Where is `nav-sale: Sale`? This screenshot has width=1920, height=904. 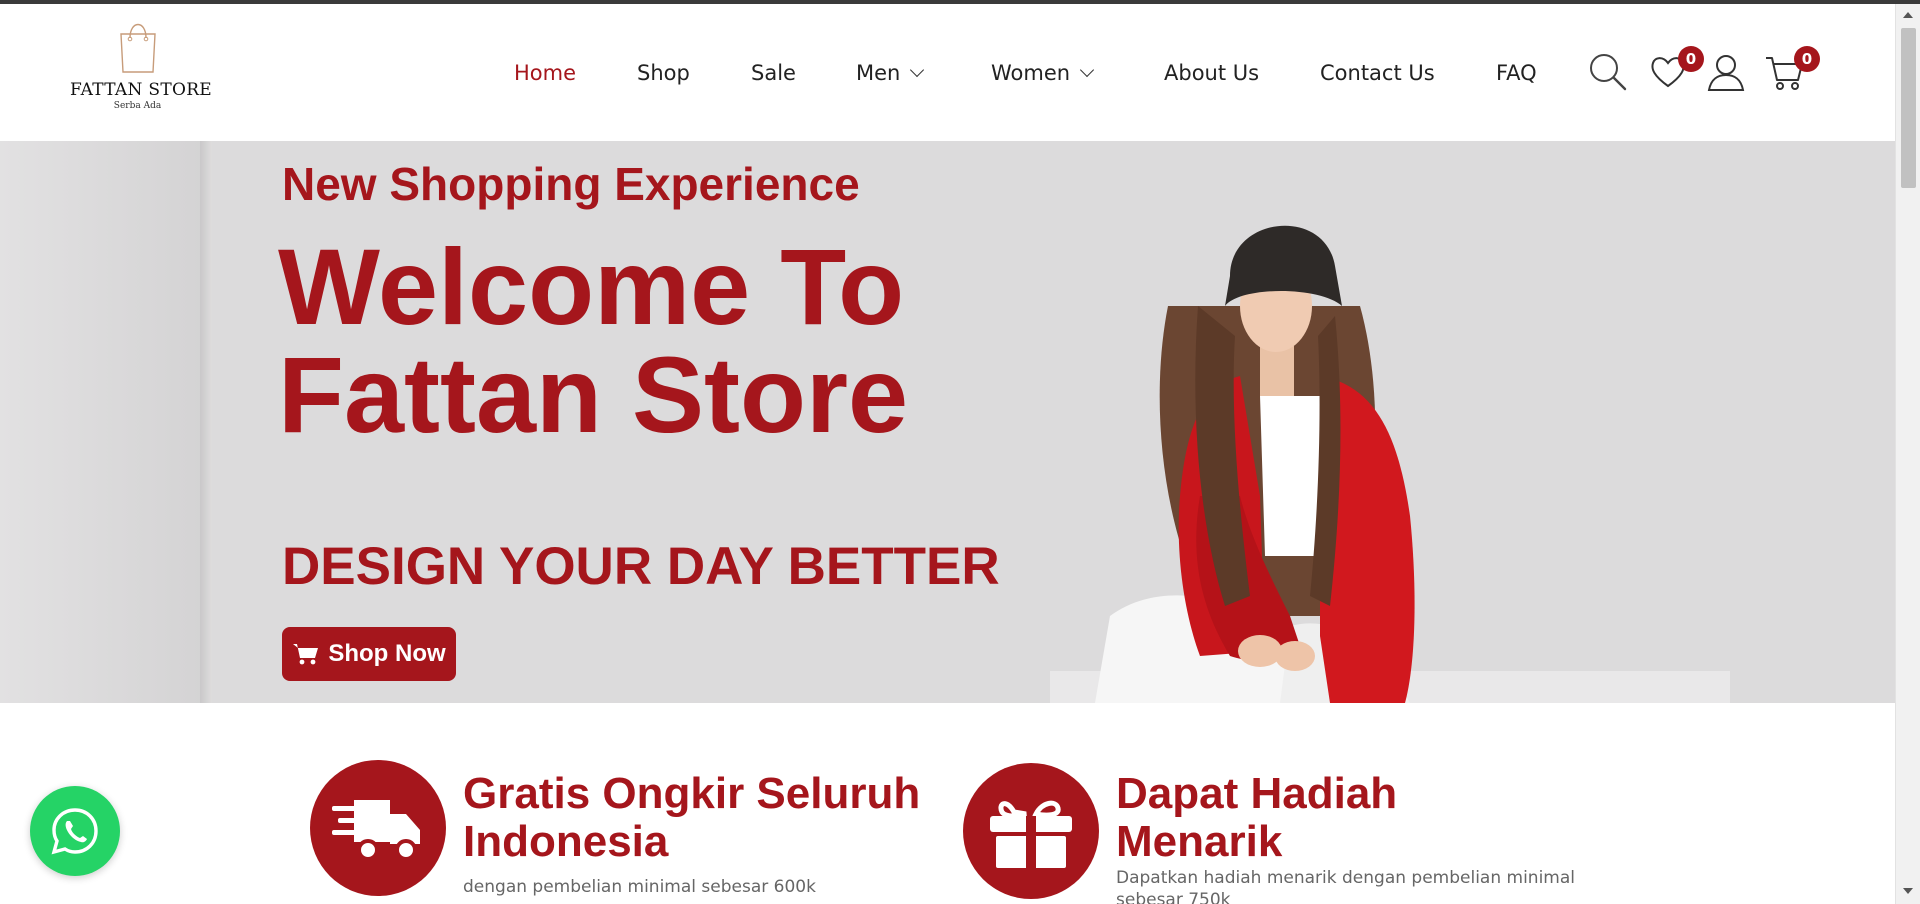
nav-sale: Sale is located at coordinates (773, 73).